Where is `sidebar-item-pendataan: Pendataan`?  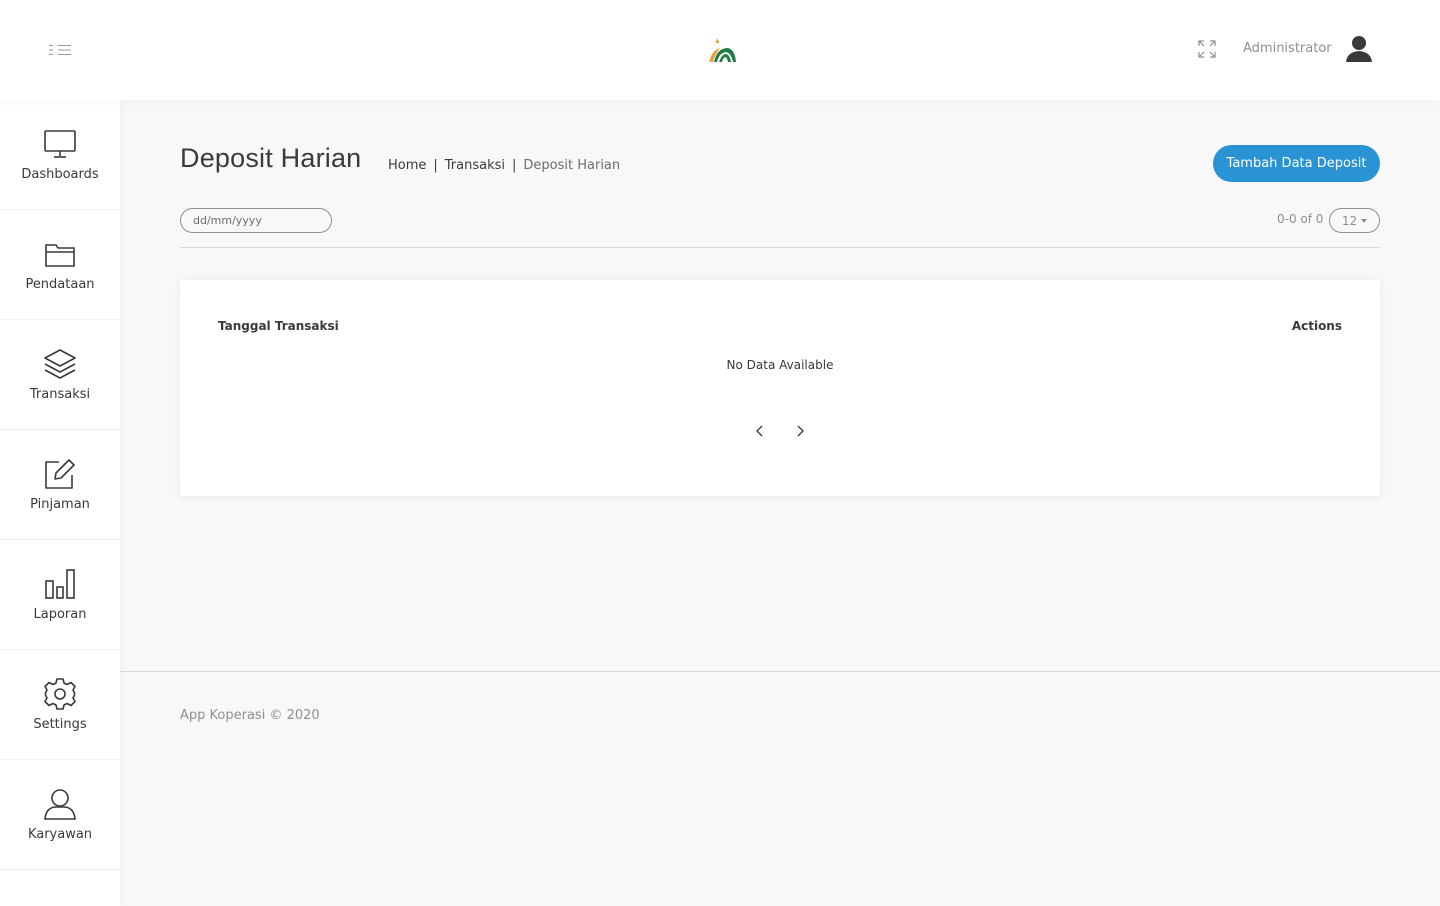 sidebar-item-pendataan: Pendataan is located at coordinates (60, 265).